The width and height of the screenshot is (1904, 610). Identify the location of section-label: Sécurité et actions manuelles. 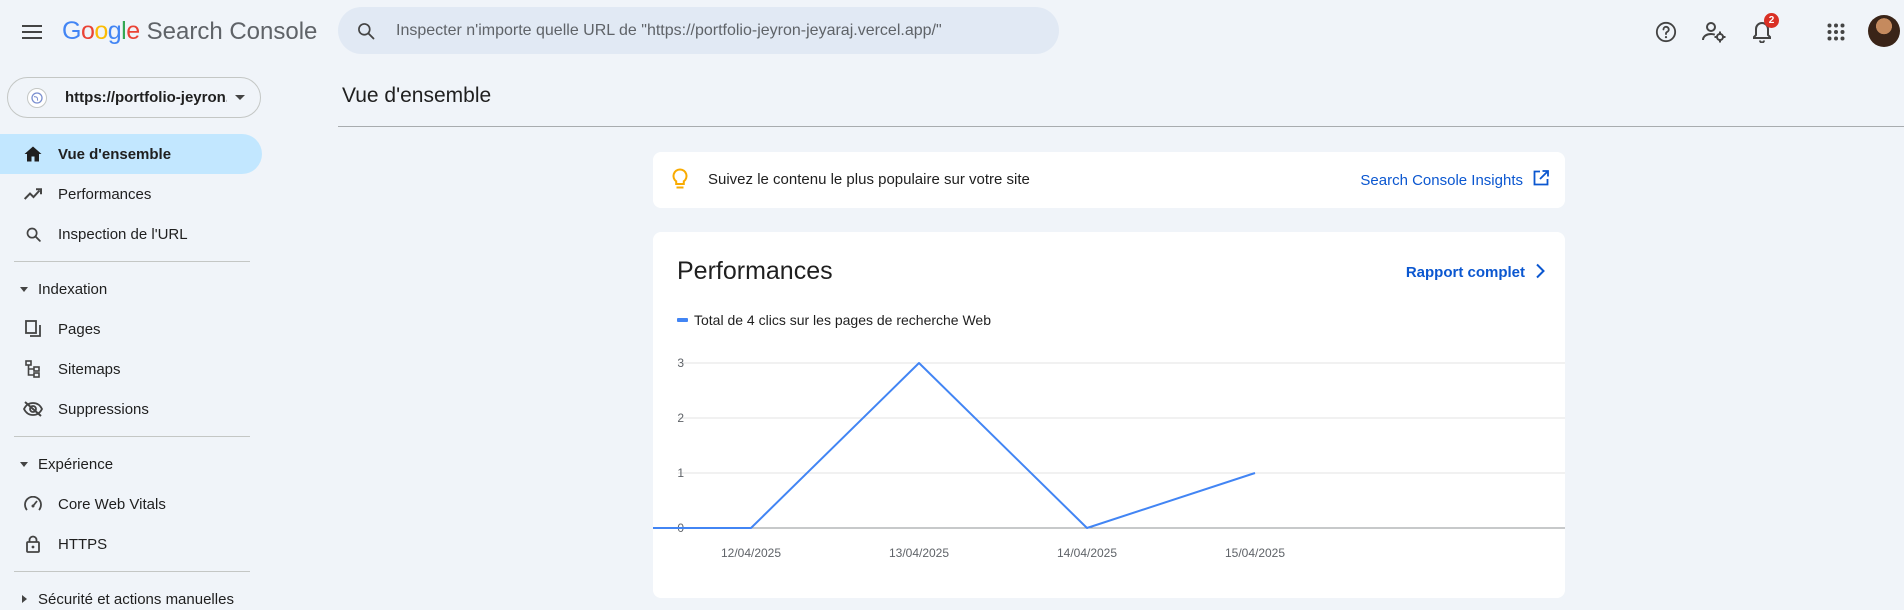
(136, 599).